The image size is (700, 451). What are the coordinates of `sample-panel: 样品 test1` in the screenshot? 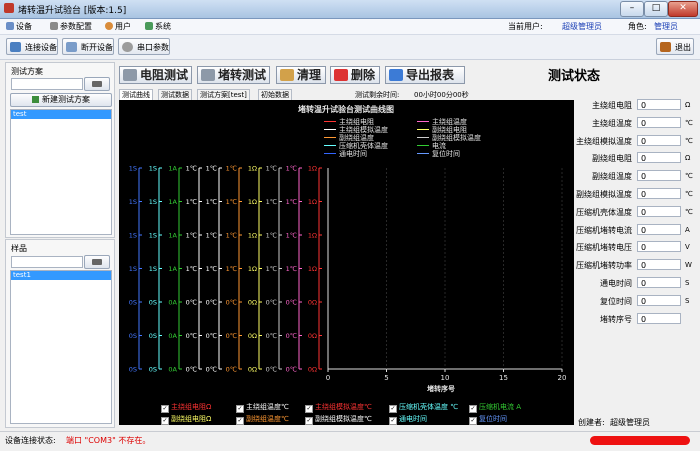 It's located at (60, 333).